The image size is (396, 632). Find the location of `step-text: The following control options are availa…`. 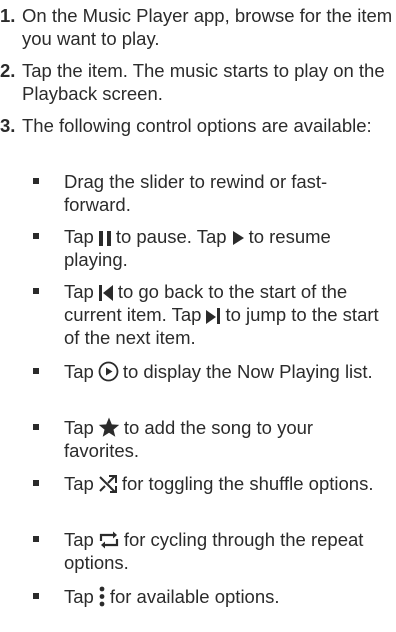

step-text: The following control options are availa… is located at coordinates (197, 125).